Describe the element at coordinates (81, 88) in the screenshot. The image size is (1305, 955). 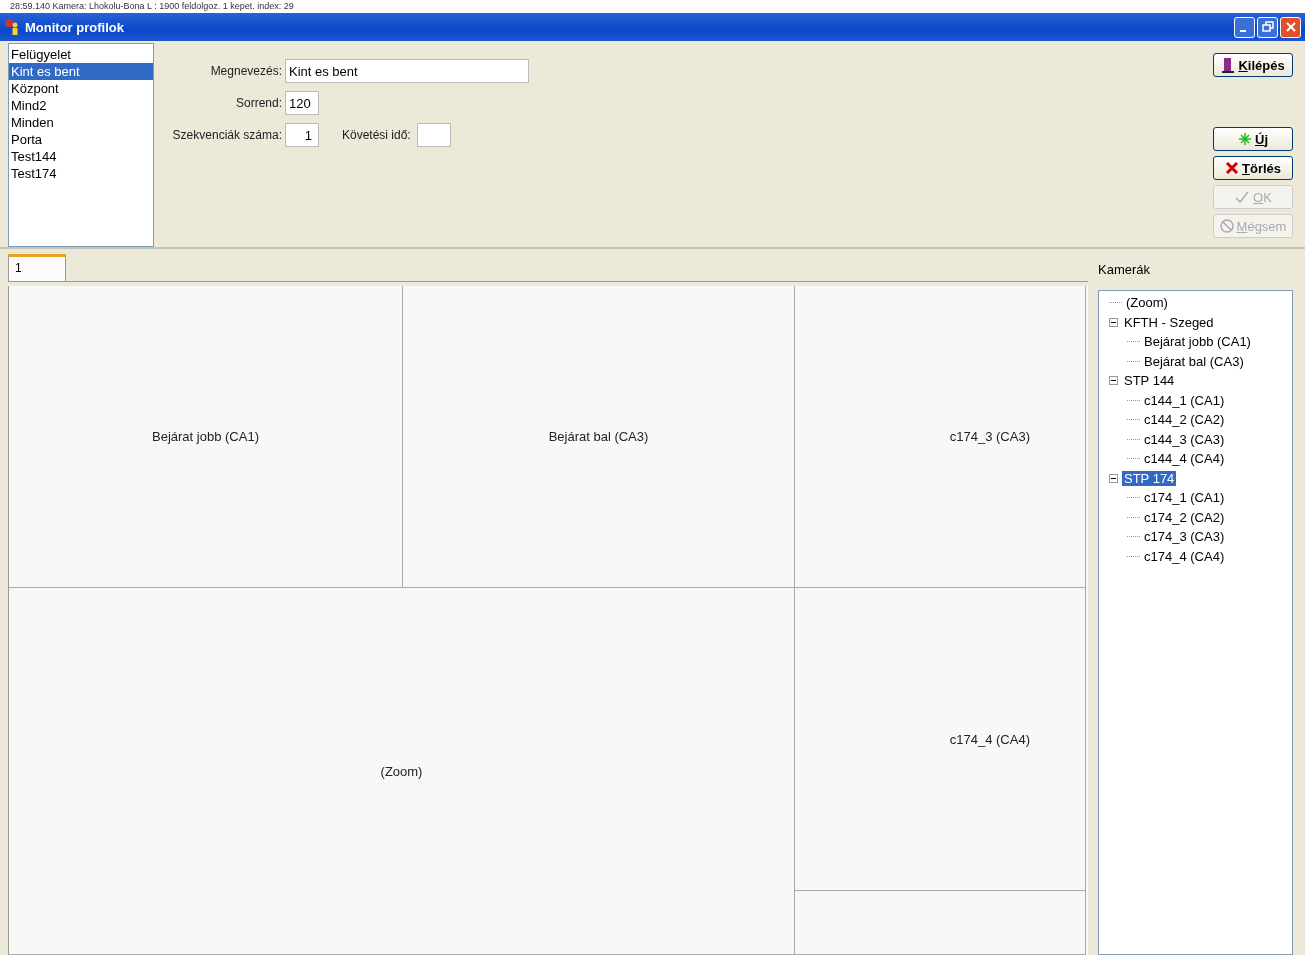
I see `profile-item: Központ` at that location.